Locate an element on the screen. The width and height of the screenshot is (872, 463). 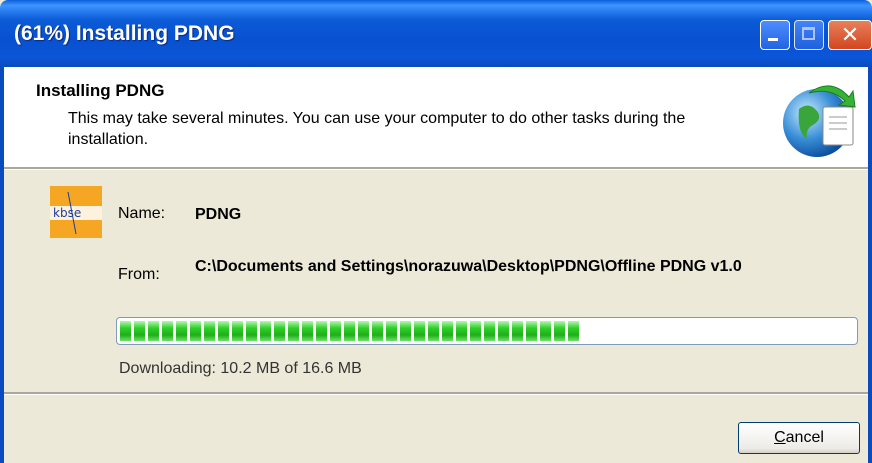
header-separator is located at coordinates (436, 168).